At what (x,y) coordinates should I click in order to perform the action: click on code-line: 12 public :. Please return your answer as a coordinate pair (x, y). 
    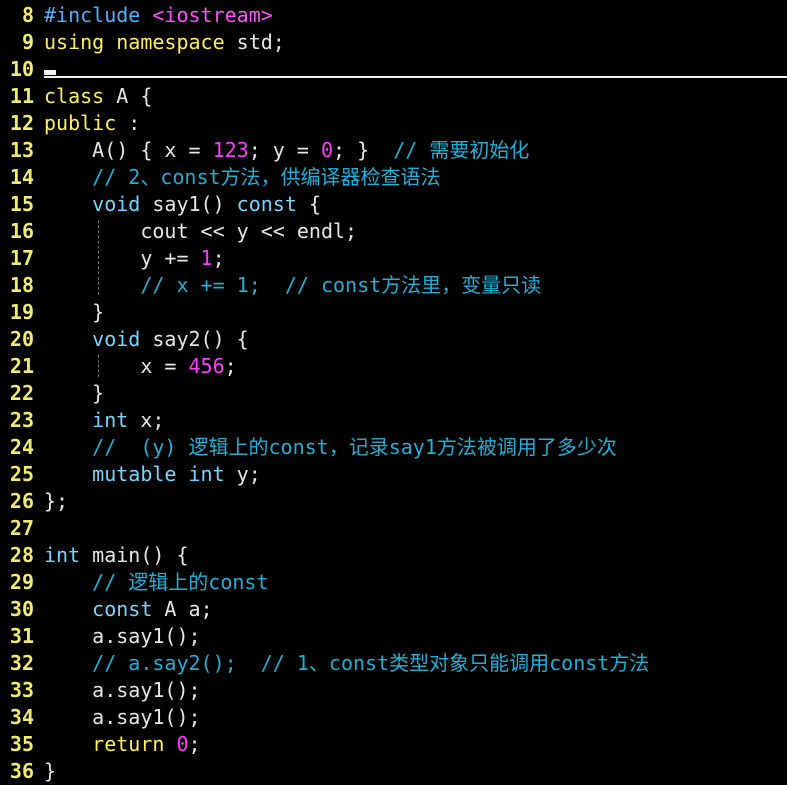
    Looking at the image, I should click on (393, 123).